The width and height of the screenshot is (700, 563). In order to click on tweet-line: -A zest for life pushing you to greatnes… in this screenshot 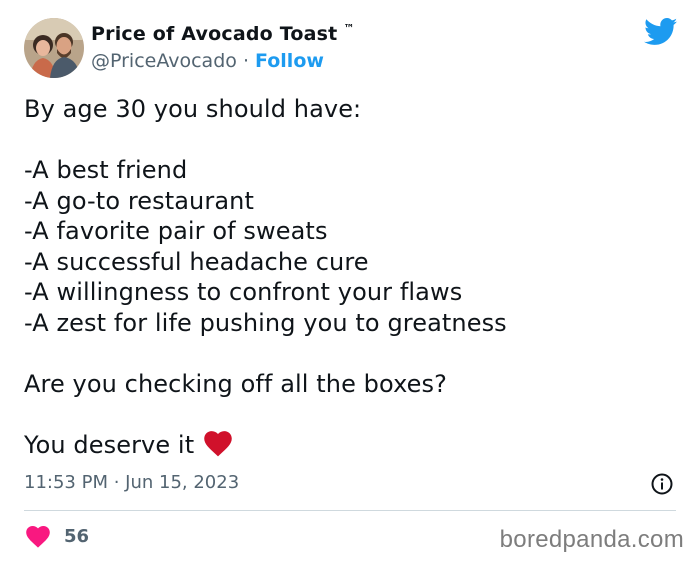, I will do `click(265, 322)`.